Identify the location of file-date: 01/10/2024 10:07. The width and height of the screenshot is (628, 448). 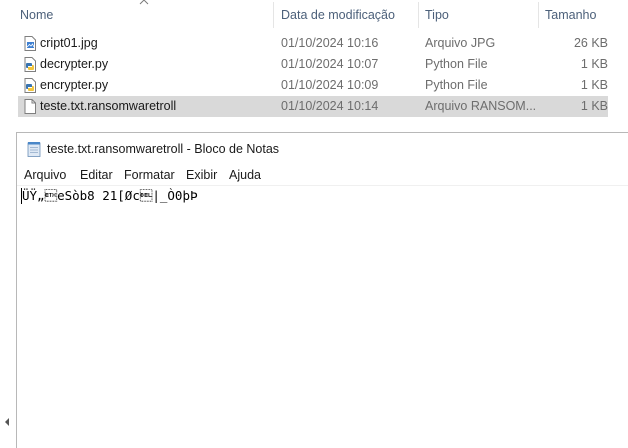
(330, 64).